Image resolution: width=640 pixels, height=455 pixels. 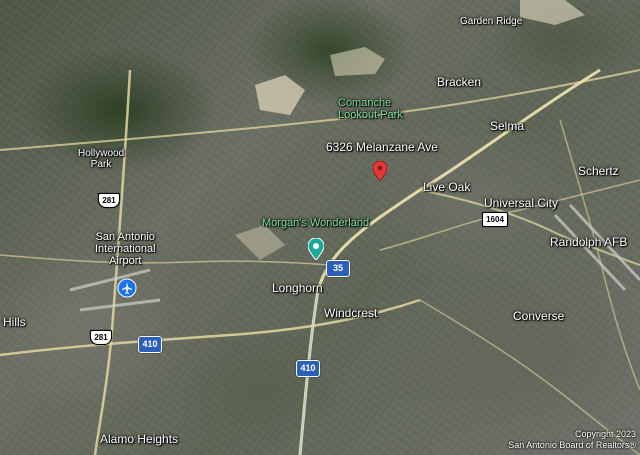 What do you see at coordinates (297, 288) in the screenshot?
I see `place-label-longhorn: Longhorn` at bounding box center [297, 288].